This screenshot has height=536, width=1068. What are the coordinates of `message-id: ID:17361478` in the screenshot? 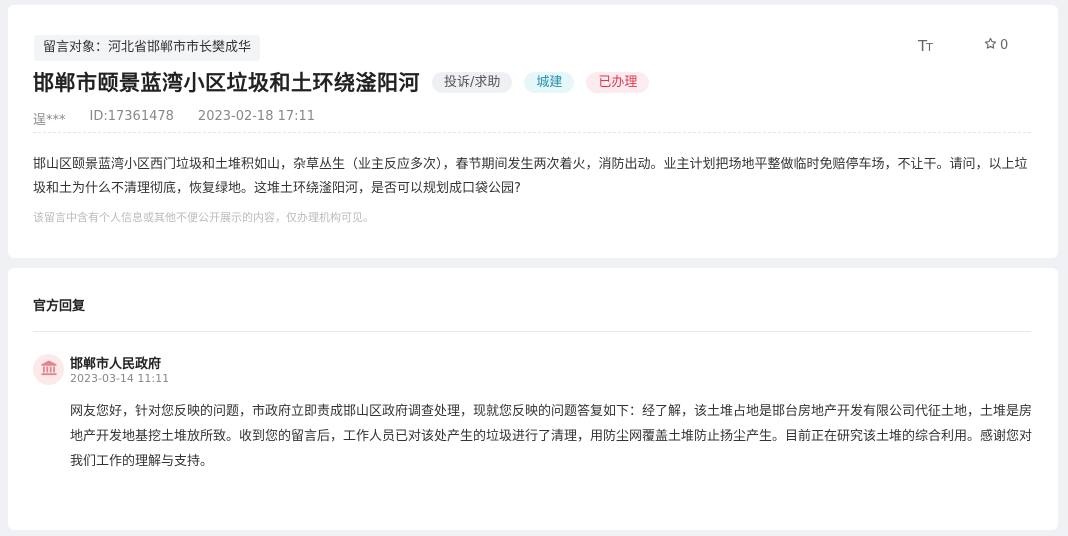 It's located at (131, 116).